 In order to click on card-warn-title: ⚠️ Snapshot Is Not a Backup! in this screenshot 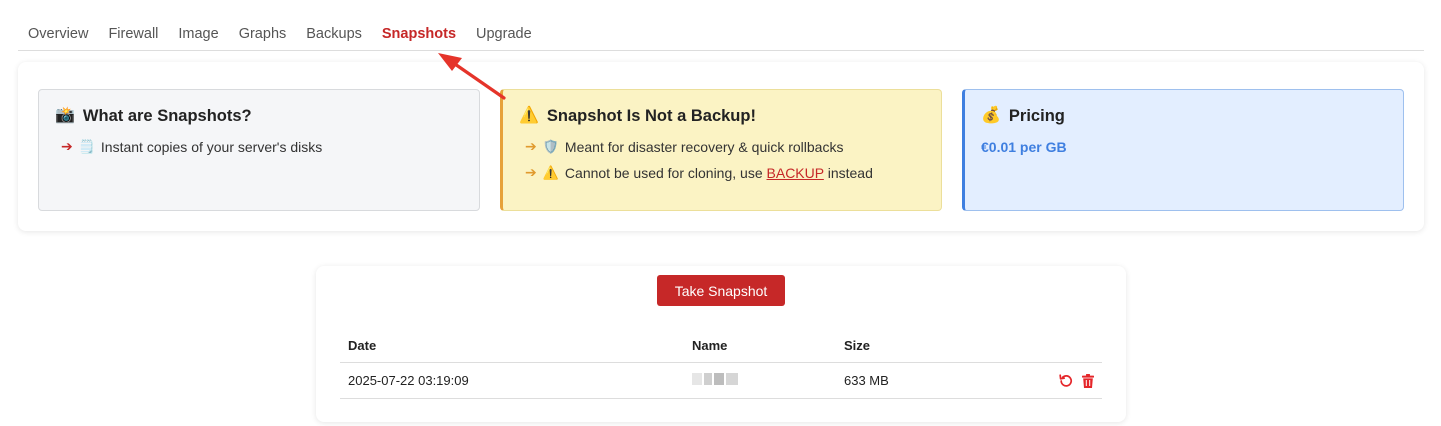, I will do `click(722, 116)`.